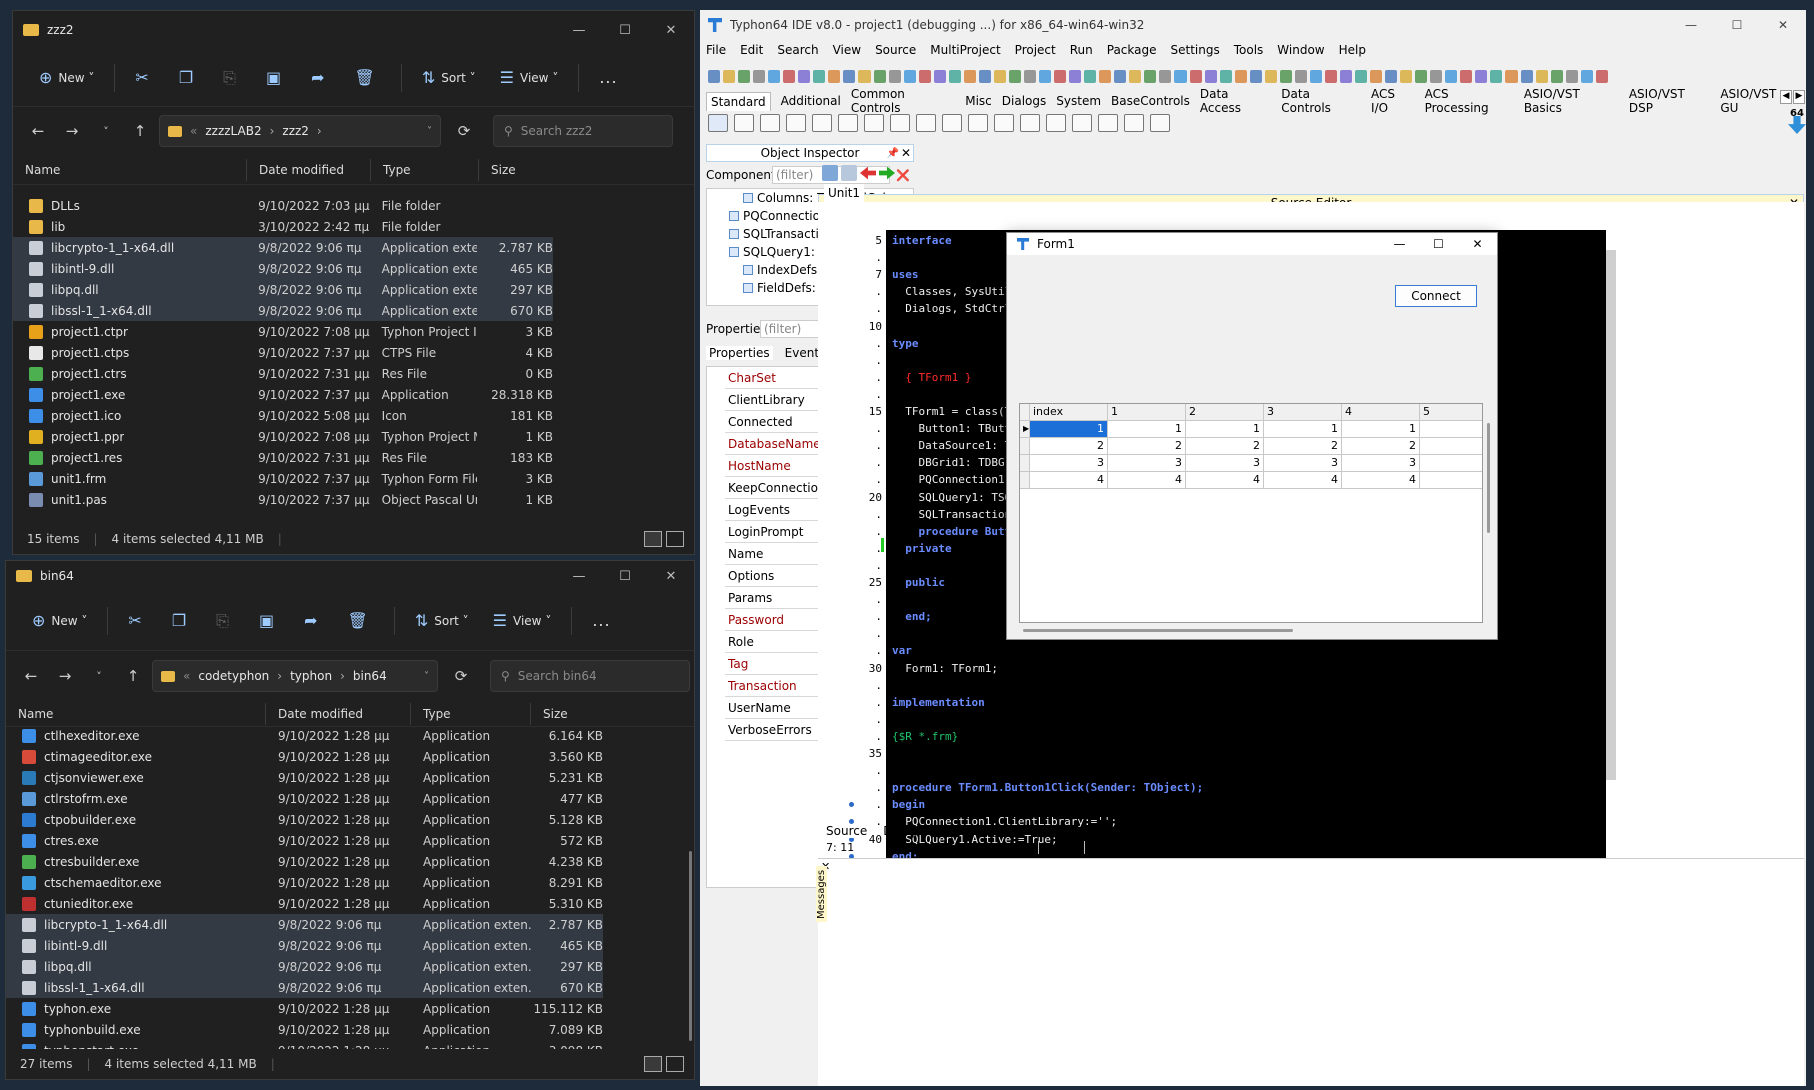 Image resolution: width=1814 pixels, height=1090 pixels. Describe the element at coordinates (338, 713) in the screenshot. I see `column-date: Date modified` at that location.